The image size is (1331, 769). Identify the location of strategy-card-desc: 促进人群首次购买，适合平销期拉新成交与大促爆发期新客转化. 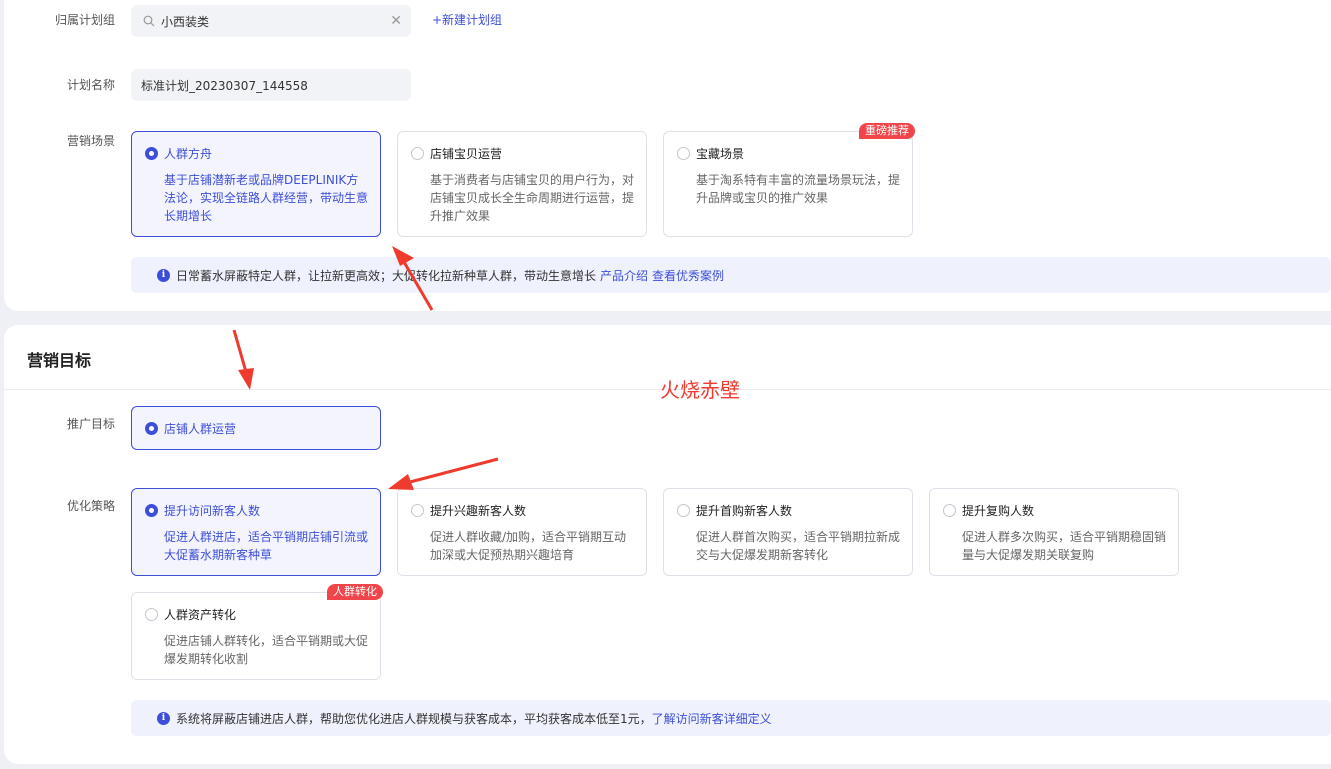
(798, 546).